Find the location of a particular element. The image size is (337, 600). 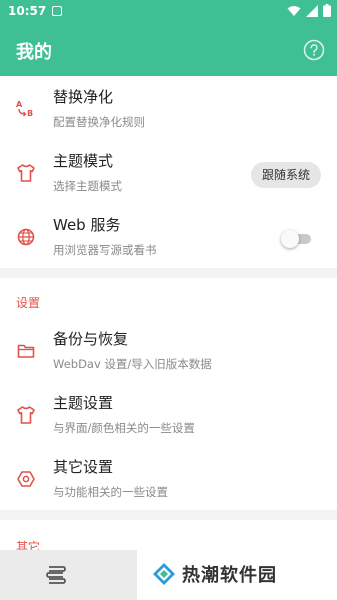

list-item-title: Web 服务 is located at coordinates (87, 225).